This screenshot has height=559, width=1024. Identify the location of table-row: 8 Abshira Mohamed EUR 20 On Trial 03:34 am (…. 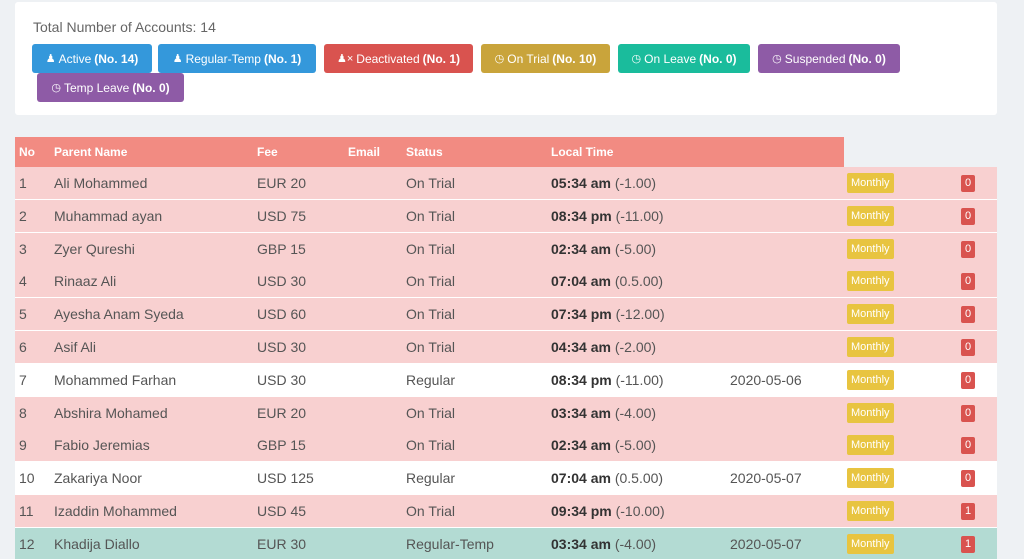
(506, 413).